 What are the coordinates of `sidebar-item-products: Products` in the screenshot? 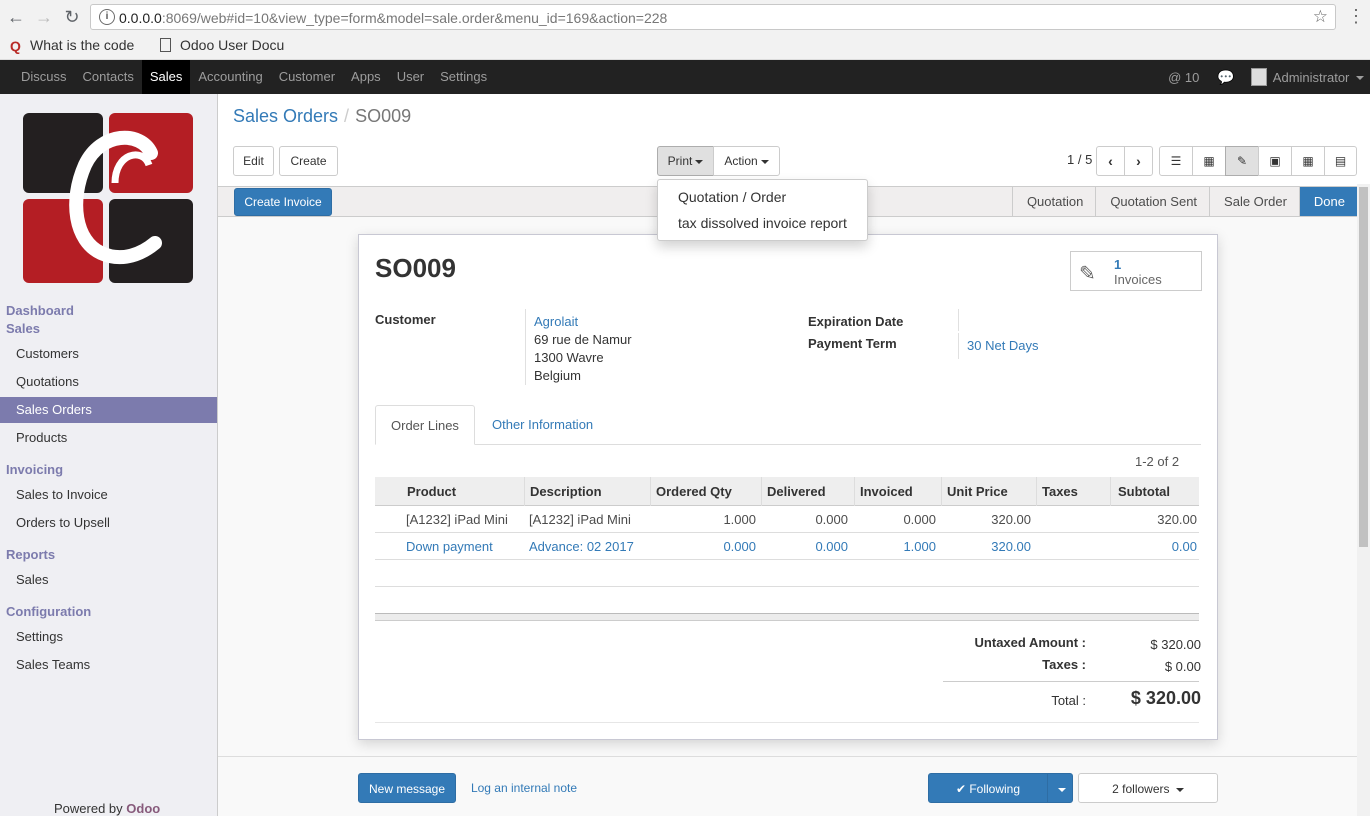 It's located at (108, 438).